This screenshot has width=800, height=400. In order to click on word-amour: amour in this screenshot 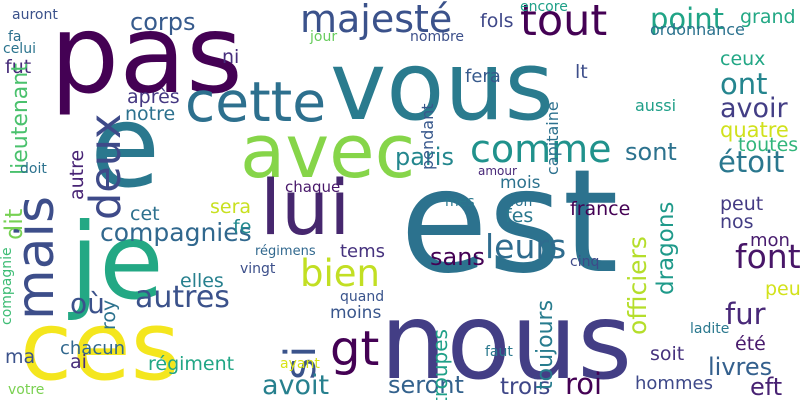, I will do `click(497, 171)`.